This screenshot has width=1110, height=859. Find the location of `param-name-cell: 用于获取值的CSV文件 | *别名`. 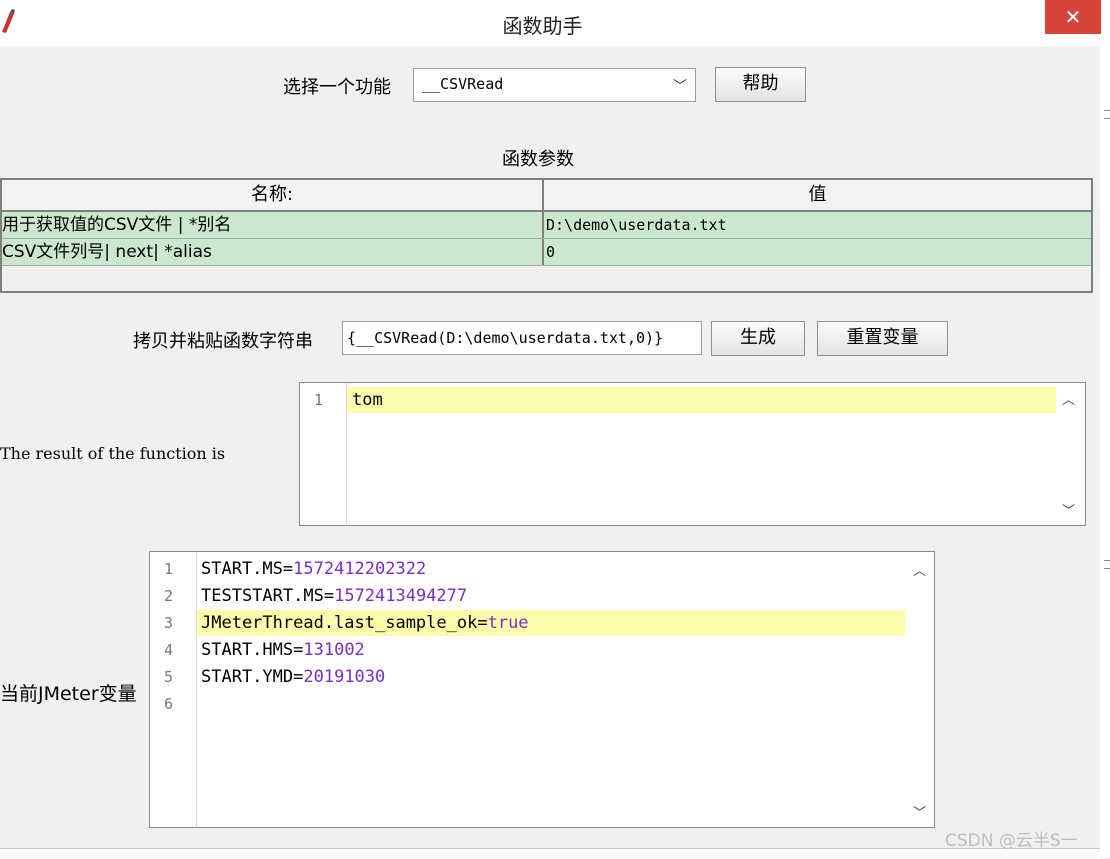

param-name-cell: 用于获取值的CSV文件 | *别名 is located at coordinates (117, 225).